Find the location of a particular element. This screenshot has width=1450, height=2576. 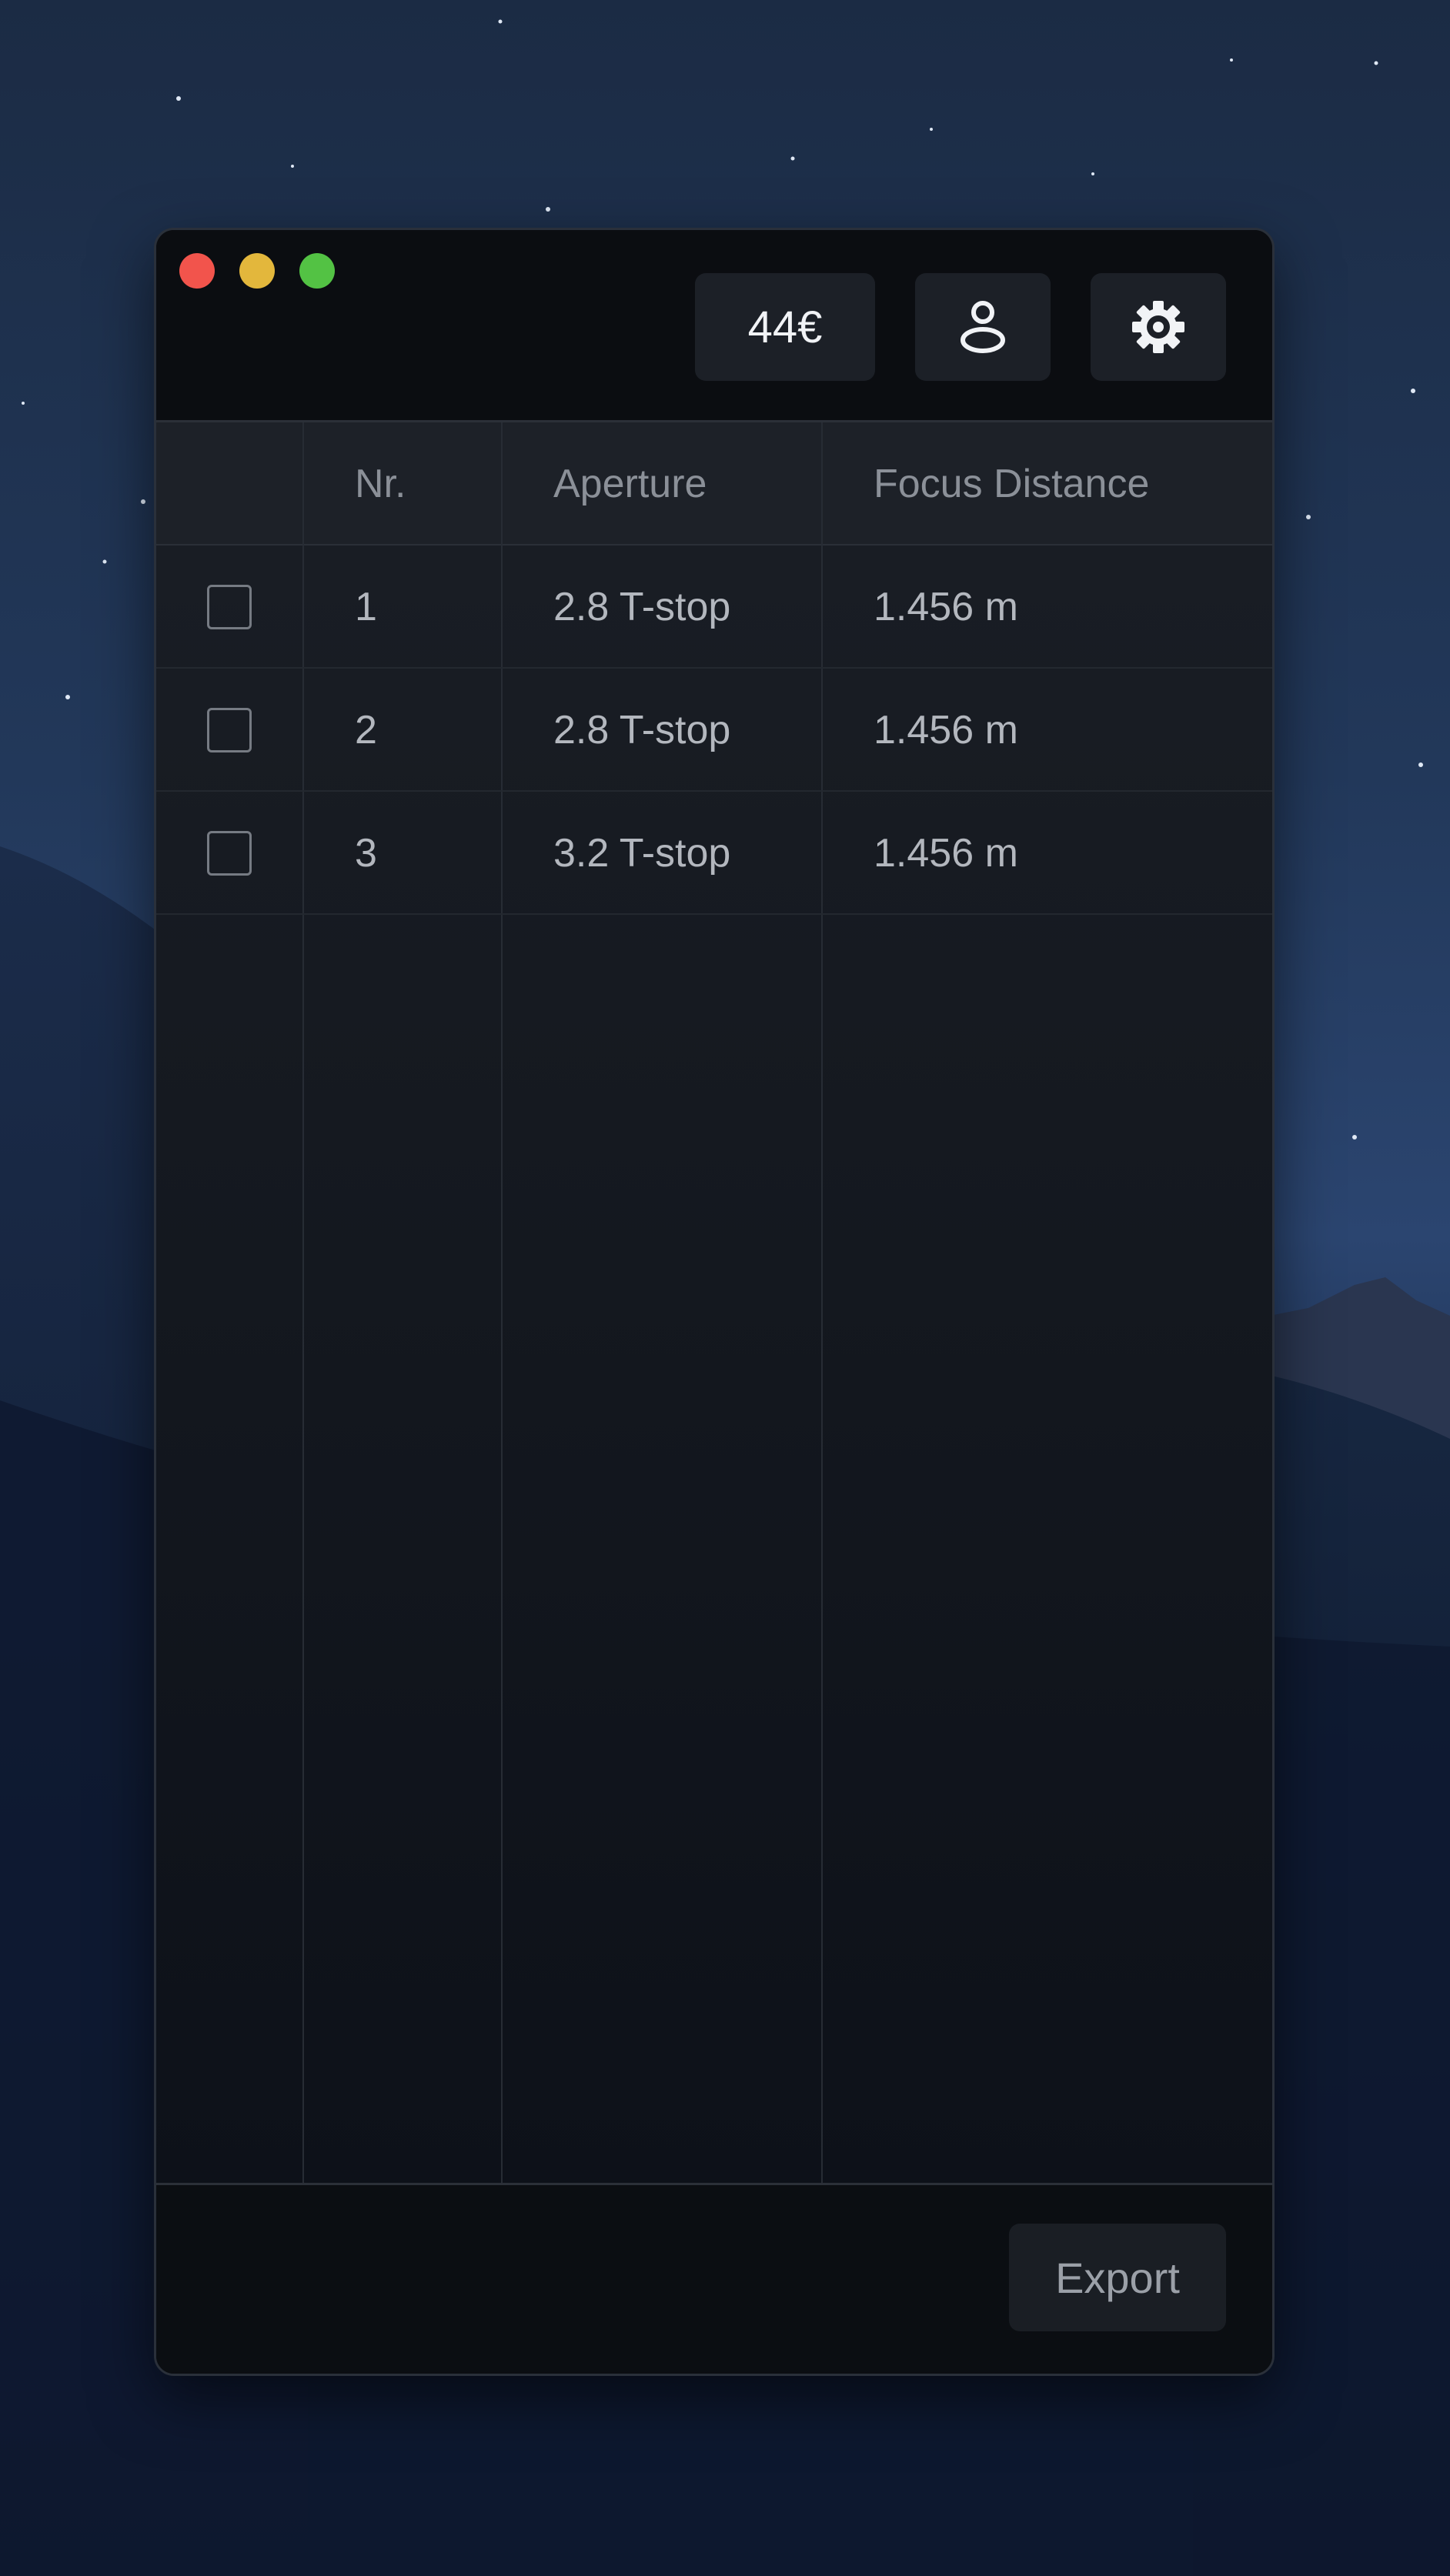

header-select is located at coordinates (229, 484).